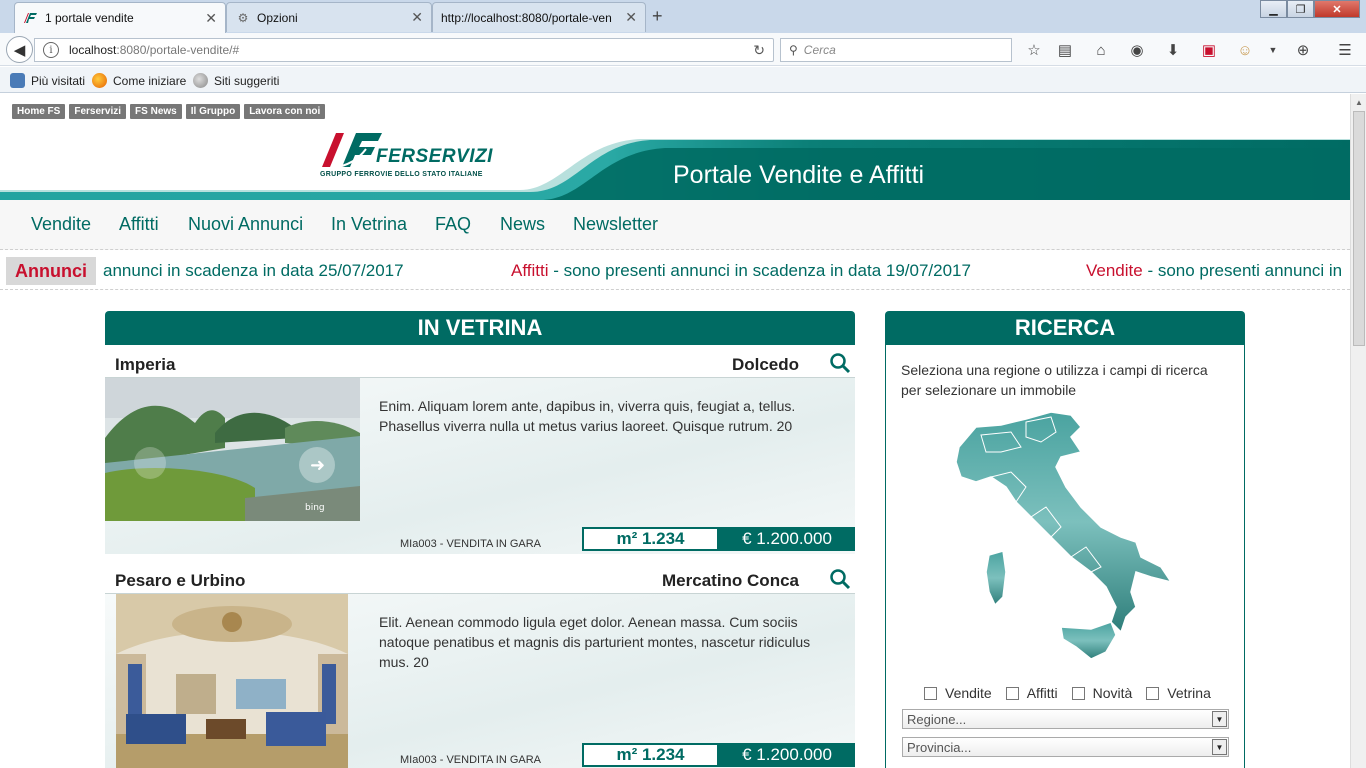 The width and height of the screenshot is (1366, 768). What do you see at coordinates (650, 539) in the screenshot?
I see `listing-area: m² 1.234` at bounding box center [650, 539].